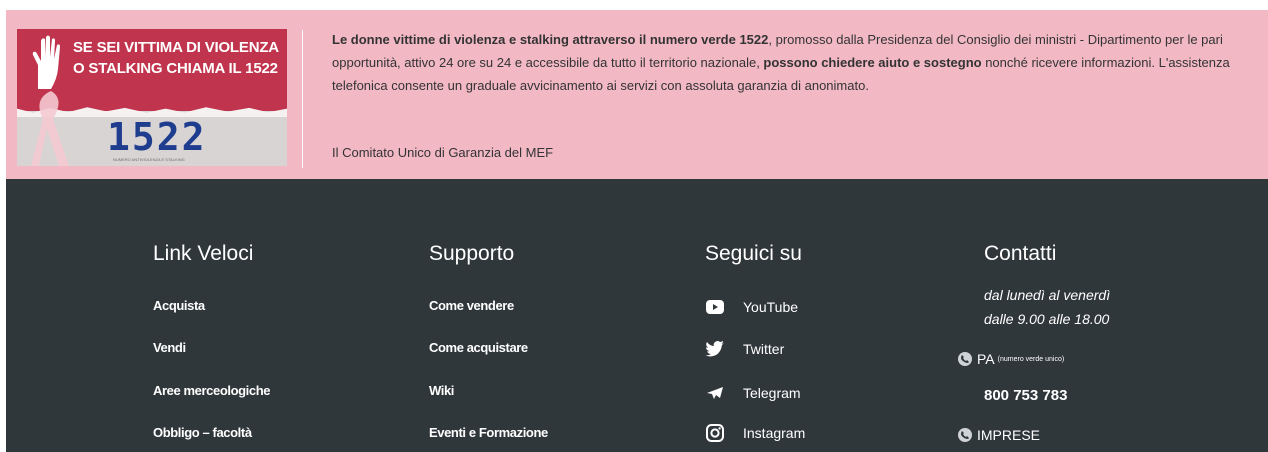 The height and width of the screenshot is (452, 1268). I want to click on promo-headline-2: O STALKING CHIAMA IL 1522, so click(175, 68).